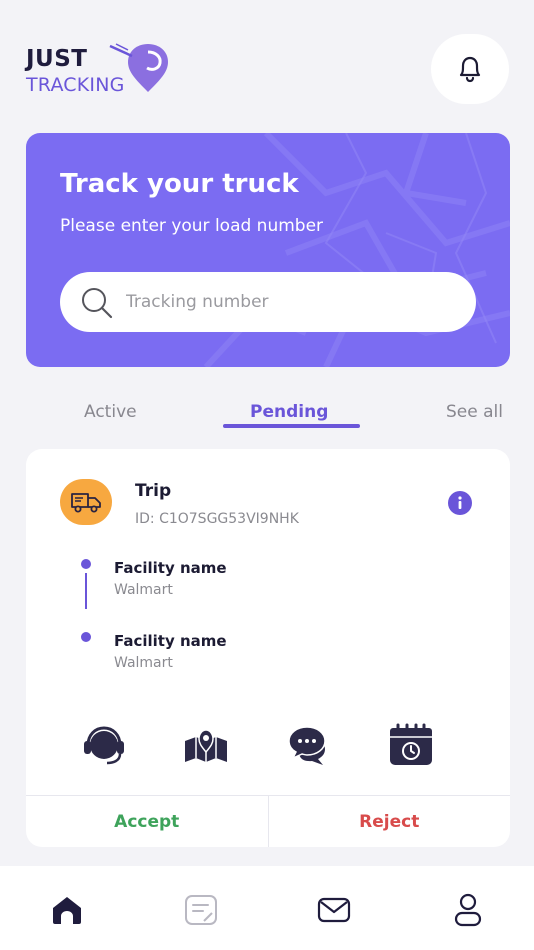  I want to click on support-button, so click(104, 745).